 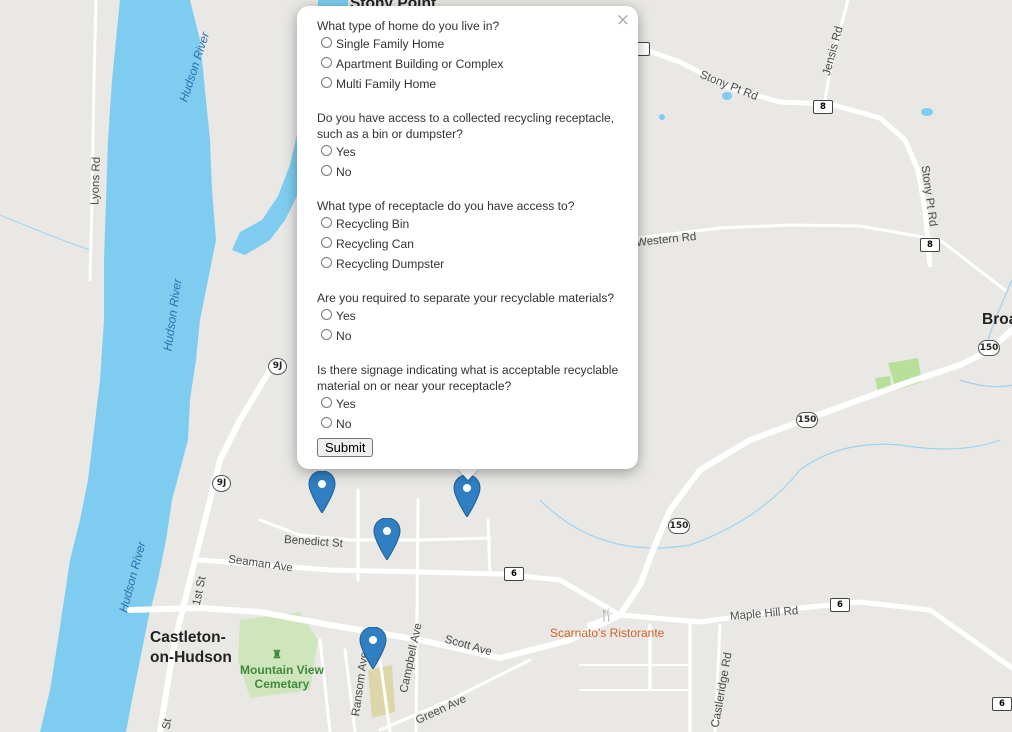 I want to click on radio-label: Multi Family Home, so click(x=386, y=84).